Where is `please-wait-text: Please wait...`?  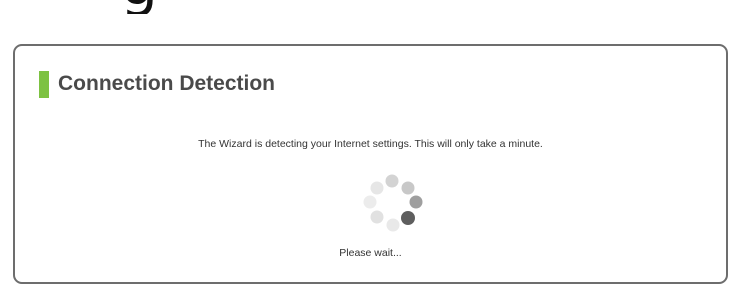 please-wait-text: Please wait... is located at coordinates (370, 253).